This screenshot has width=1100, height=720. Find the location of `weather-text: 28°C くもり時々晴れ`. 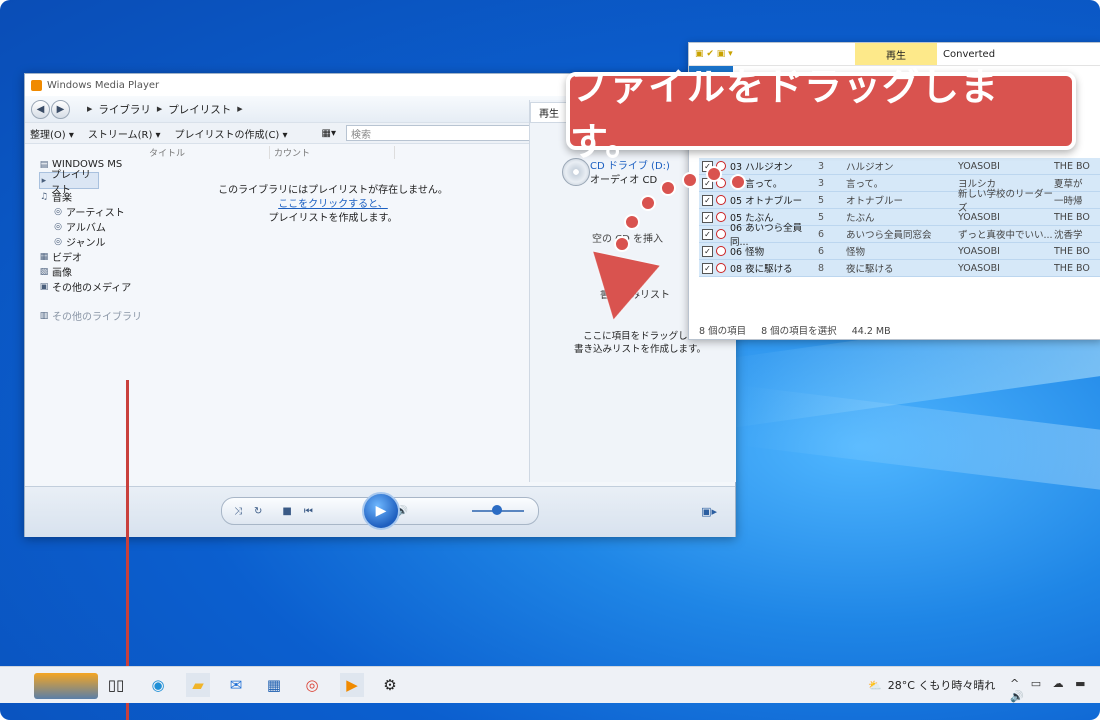

weather-text: 28°C くもり時々晴れ is located at coordinates (941, 685).